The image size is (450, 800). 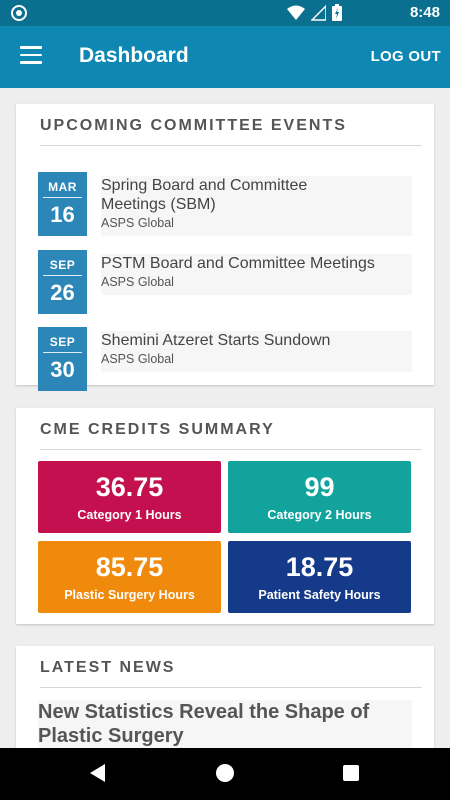 I want to click on home-icon, so click(x=225, y=773).